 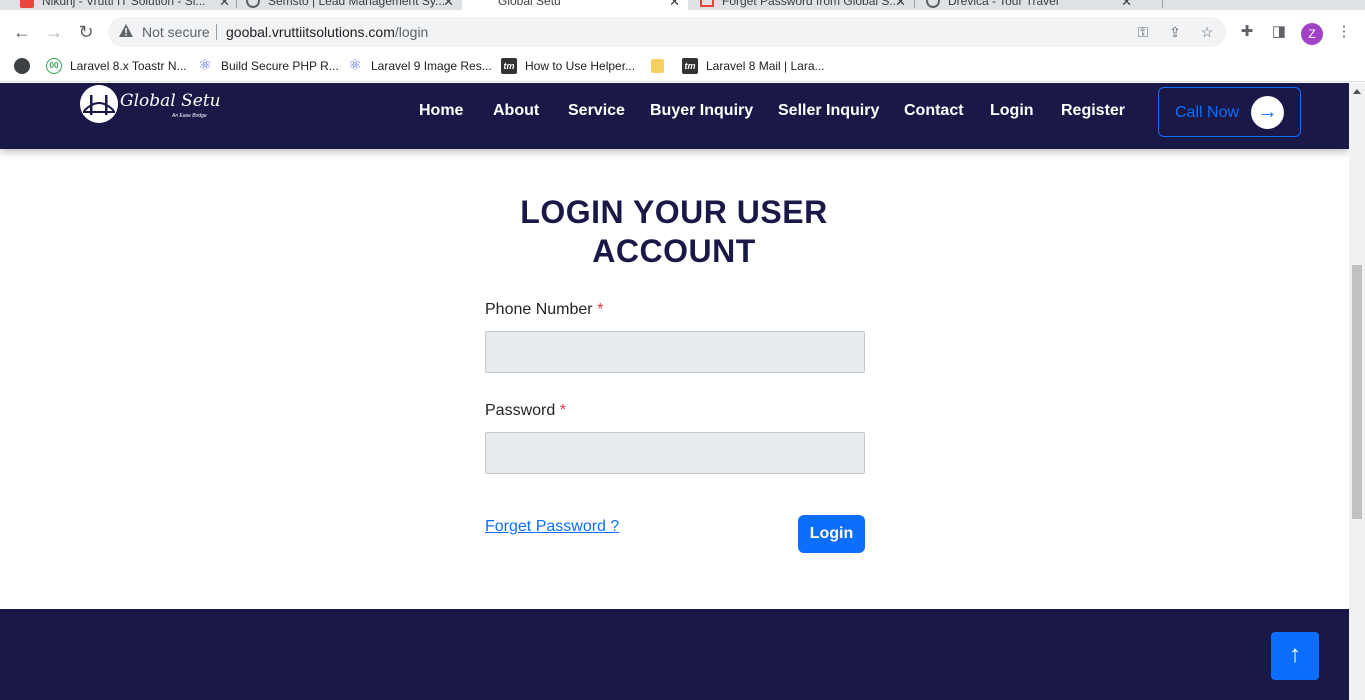 I want to click on back-to-top-button: ↑, so click(x=1295, y=656).